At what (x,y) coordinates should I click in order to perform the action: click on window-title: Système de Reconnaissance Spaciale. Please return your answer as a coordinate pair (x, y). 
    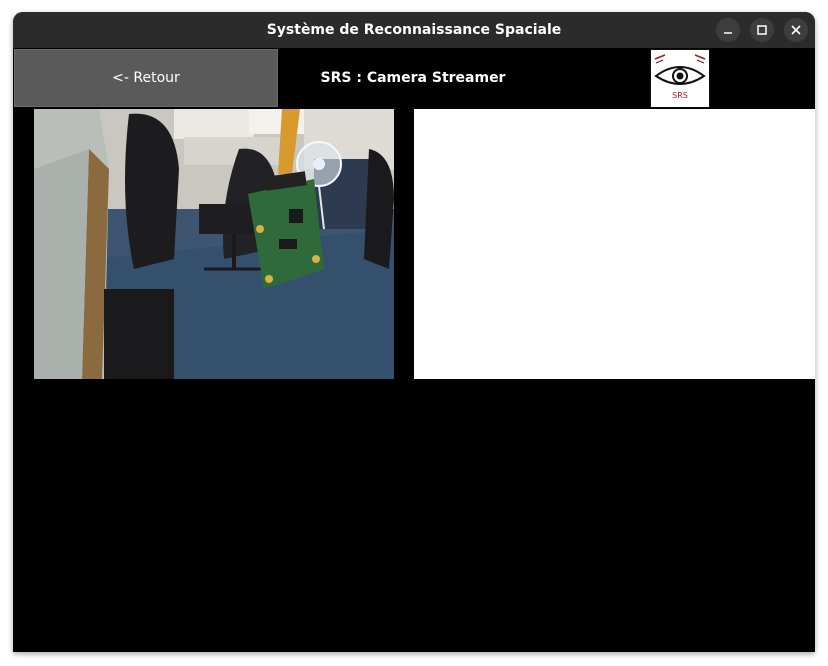
    Looking at the image, I should click on (414, 30).